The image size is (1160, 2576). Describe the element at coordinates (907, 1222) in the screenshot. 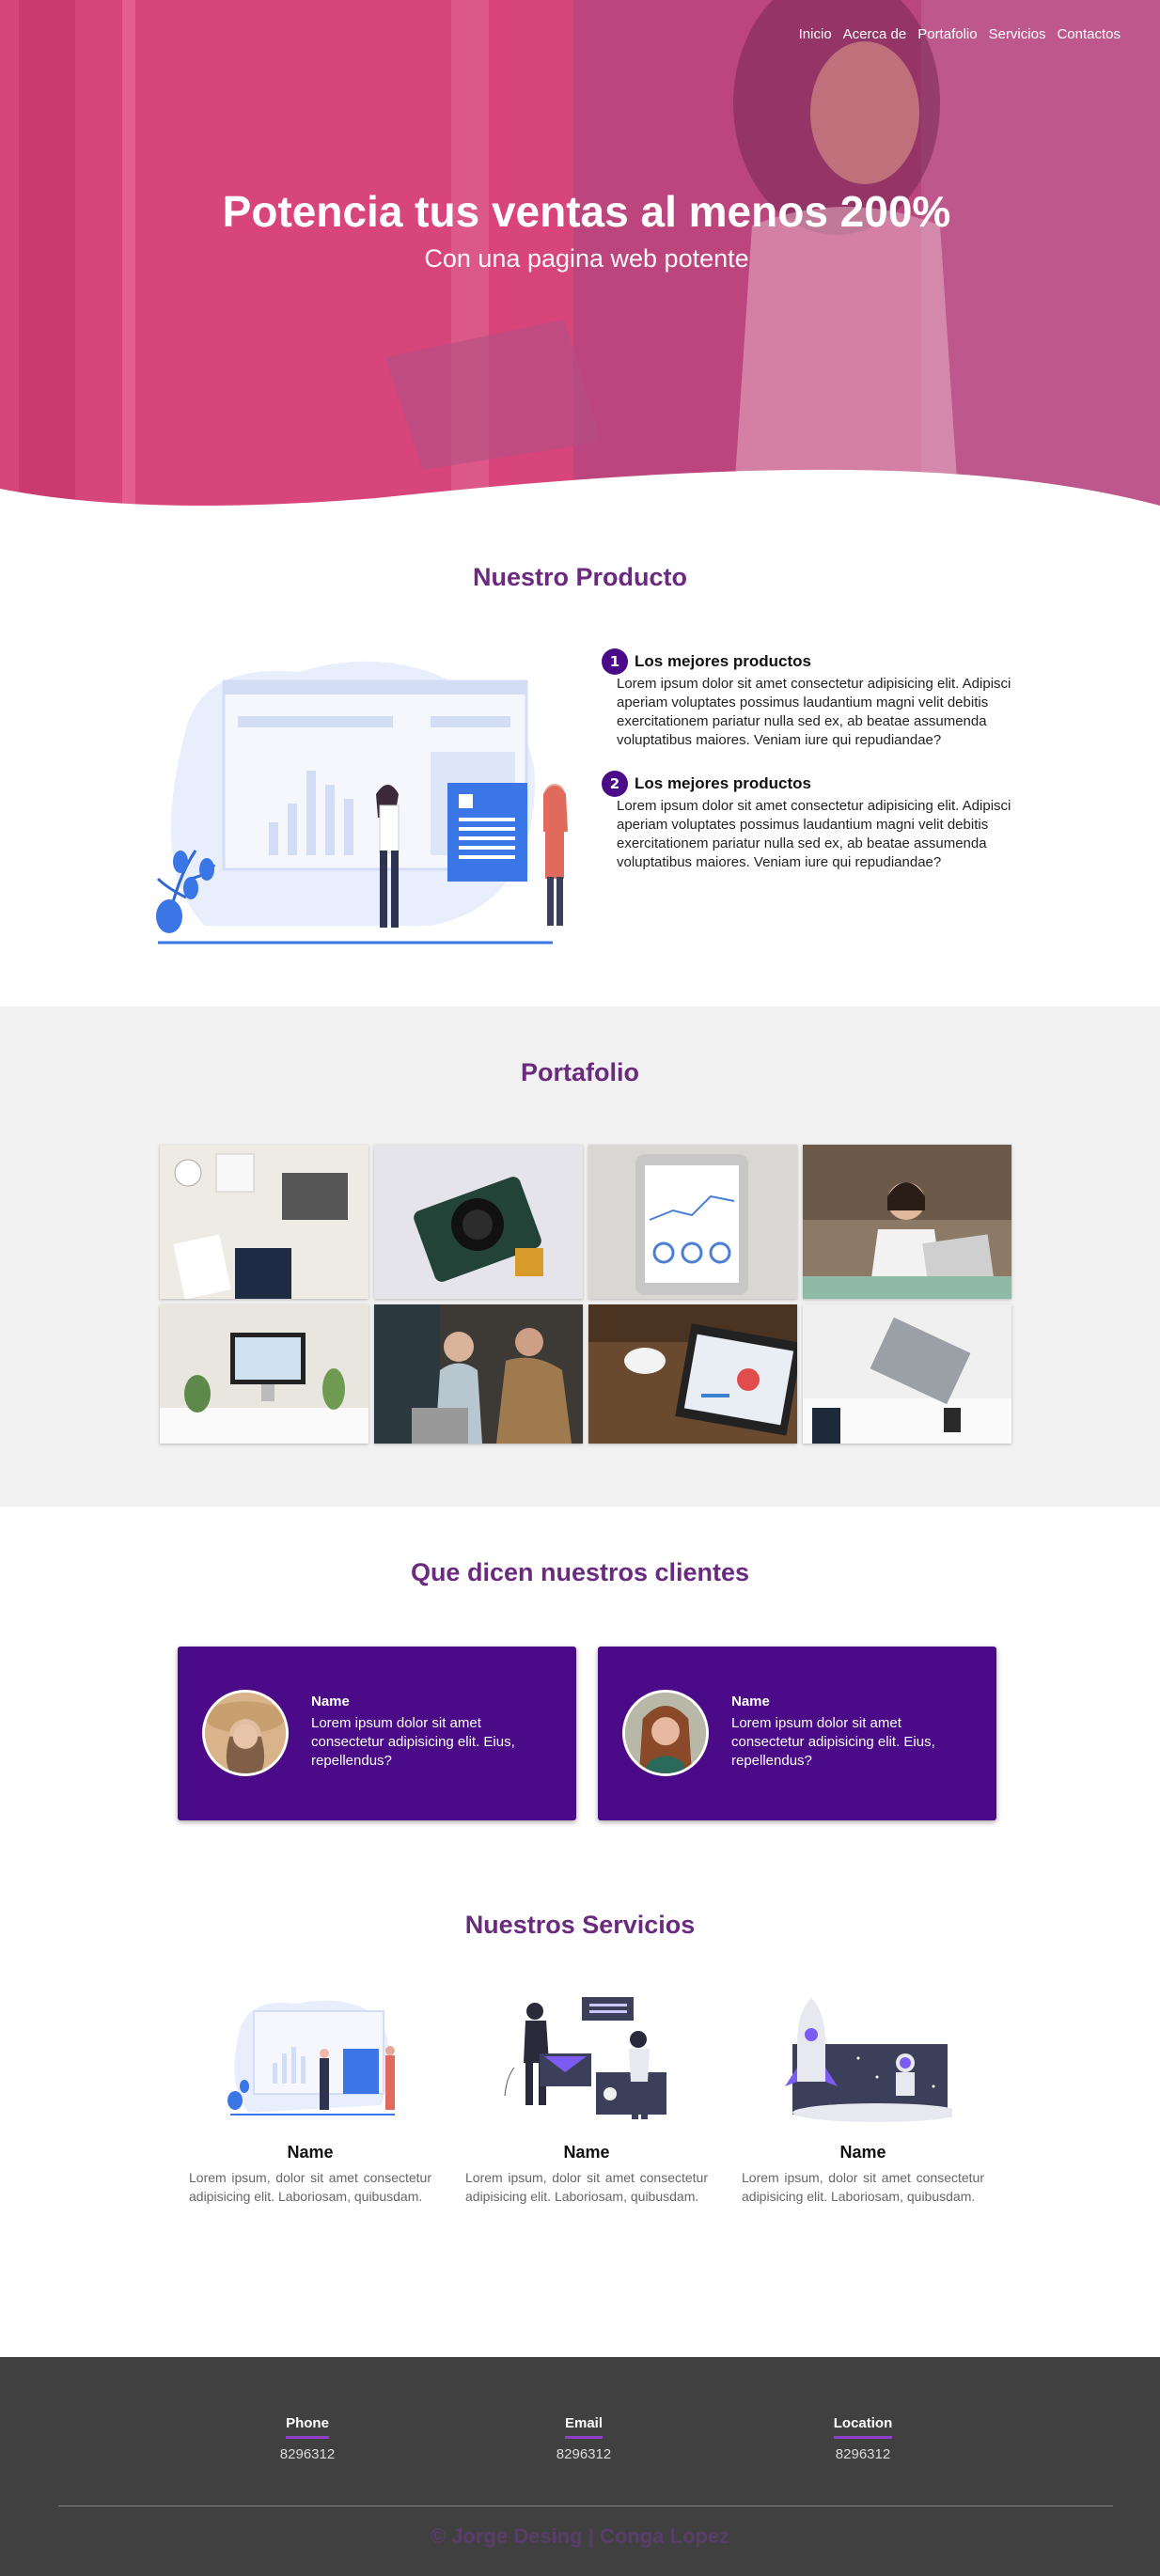

I see `portfolio-image-woman-laptop` at that location.